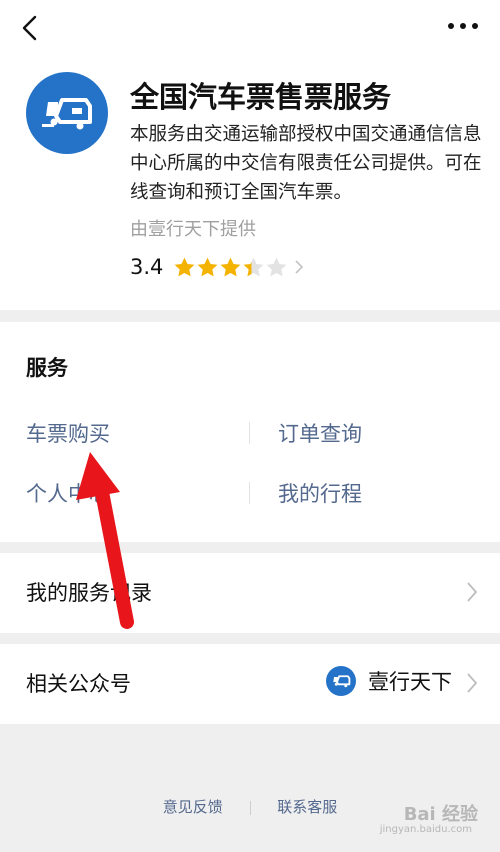 The width and height of the screenshot is (500, 852). What do you see at coordinates (147, 267) in the screenshot?
I see `rating-value: 3.4` at bounding box center [147, 267].